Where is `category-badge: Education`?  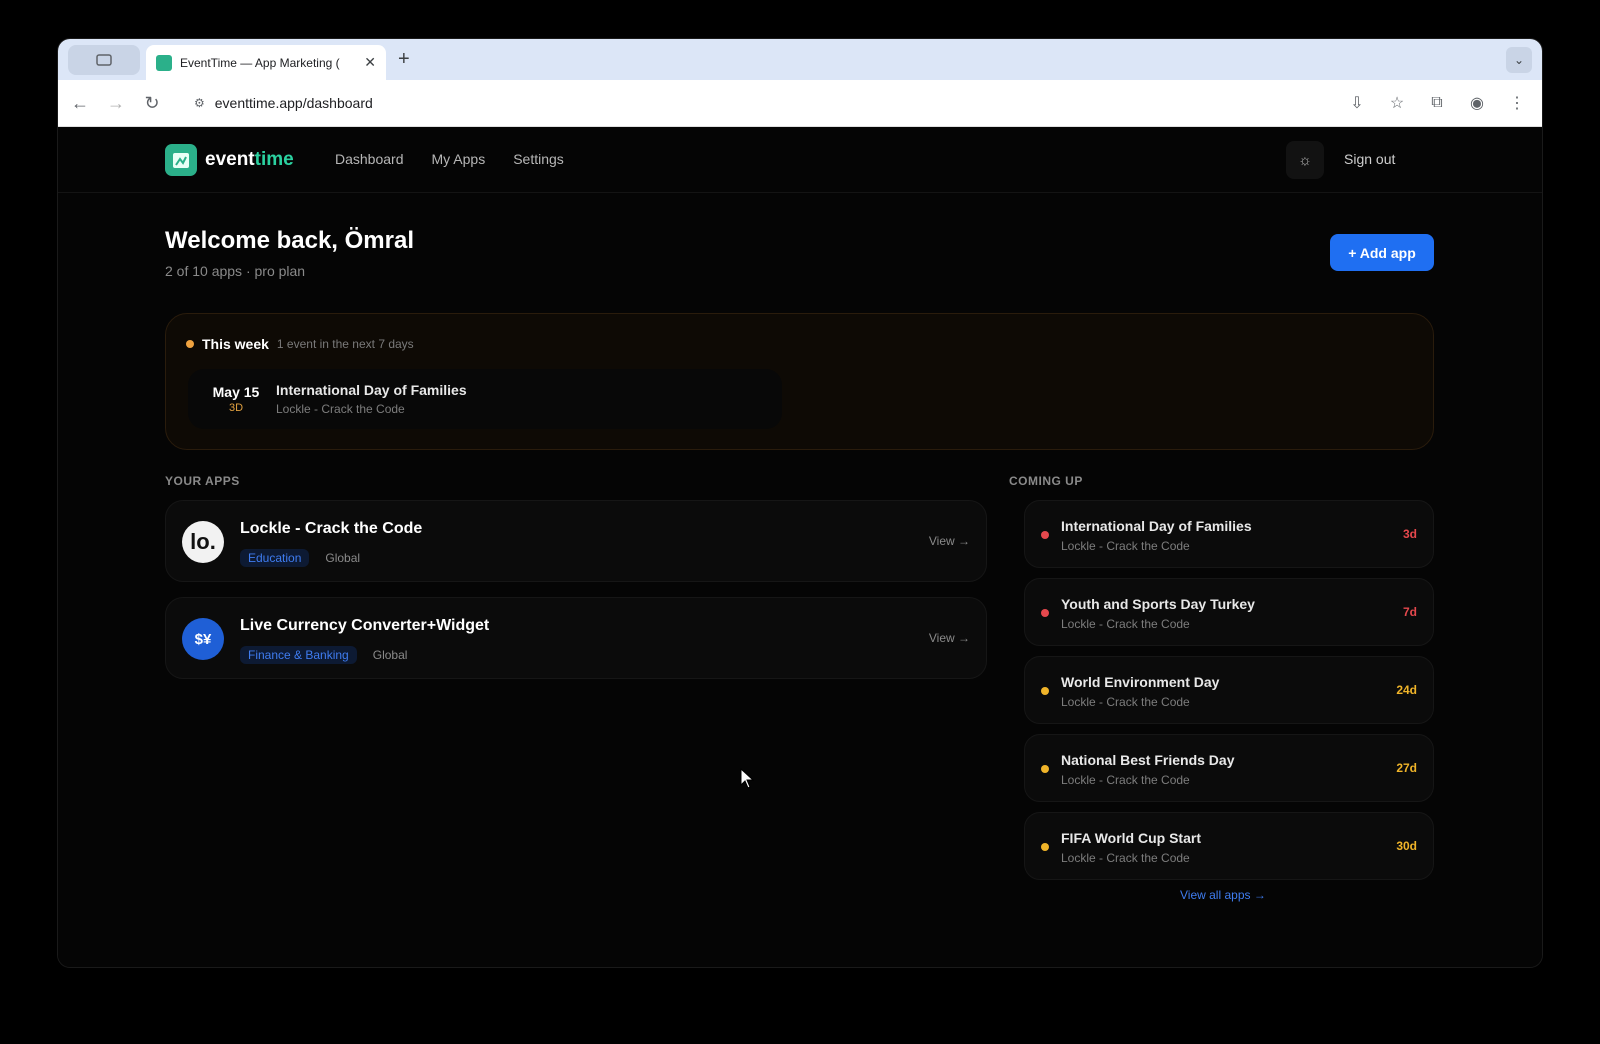
category-badge: Education is located at coordinates (275, 558).